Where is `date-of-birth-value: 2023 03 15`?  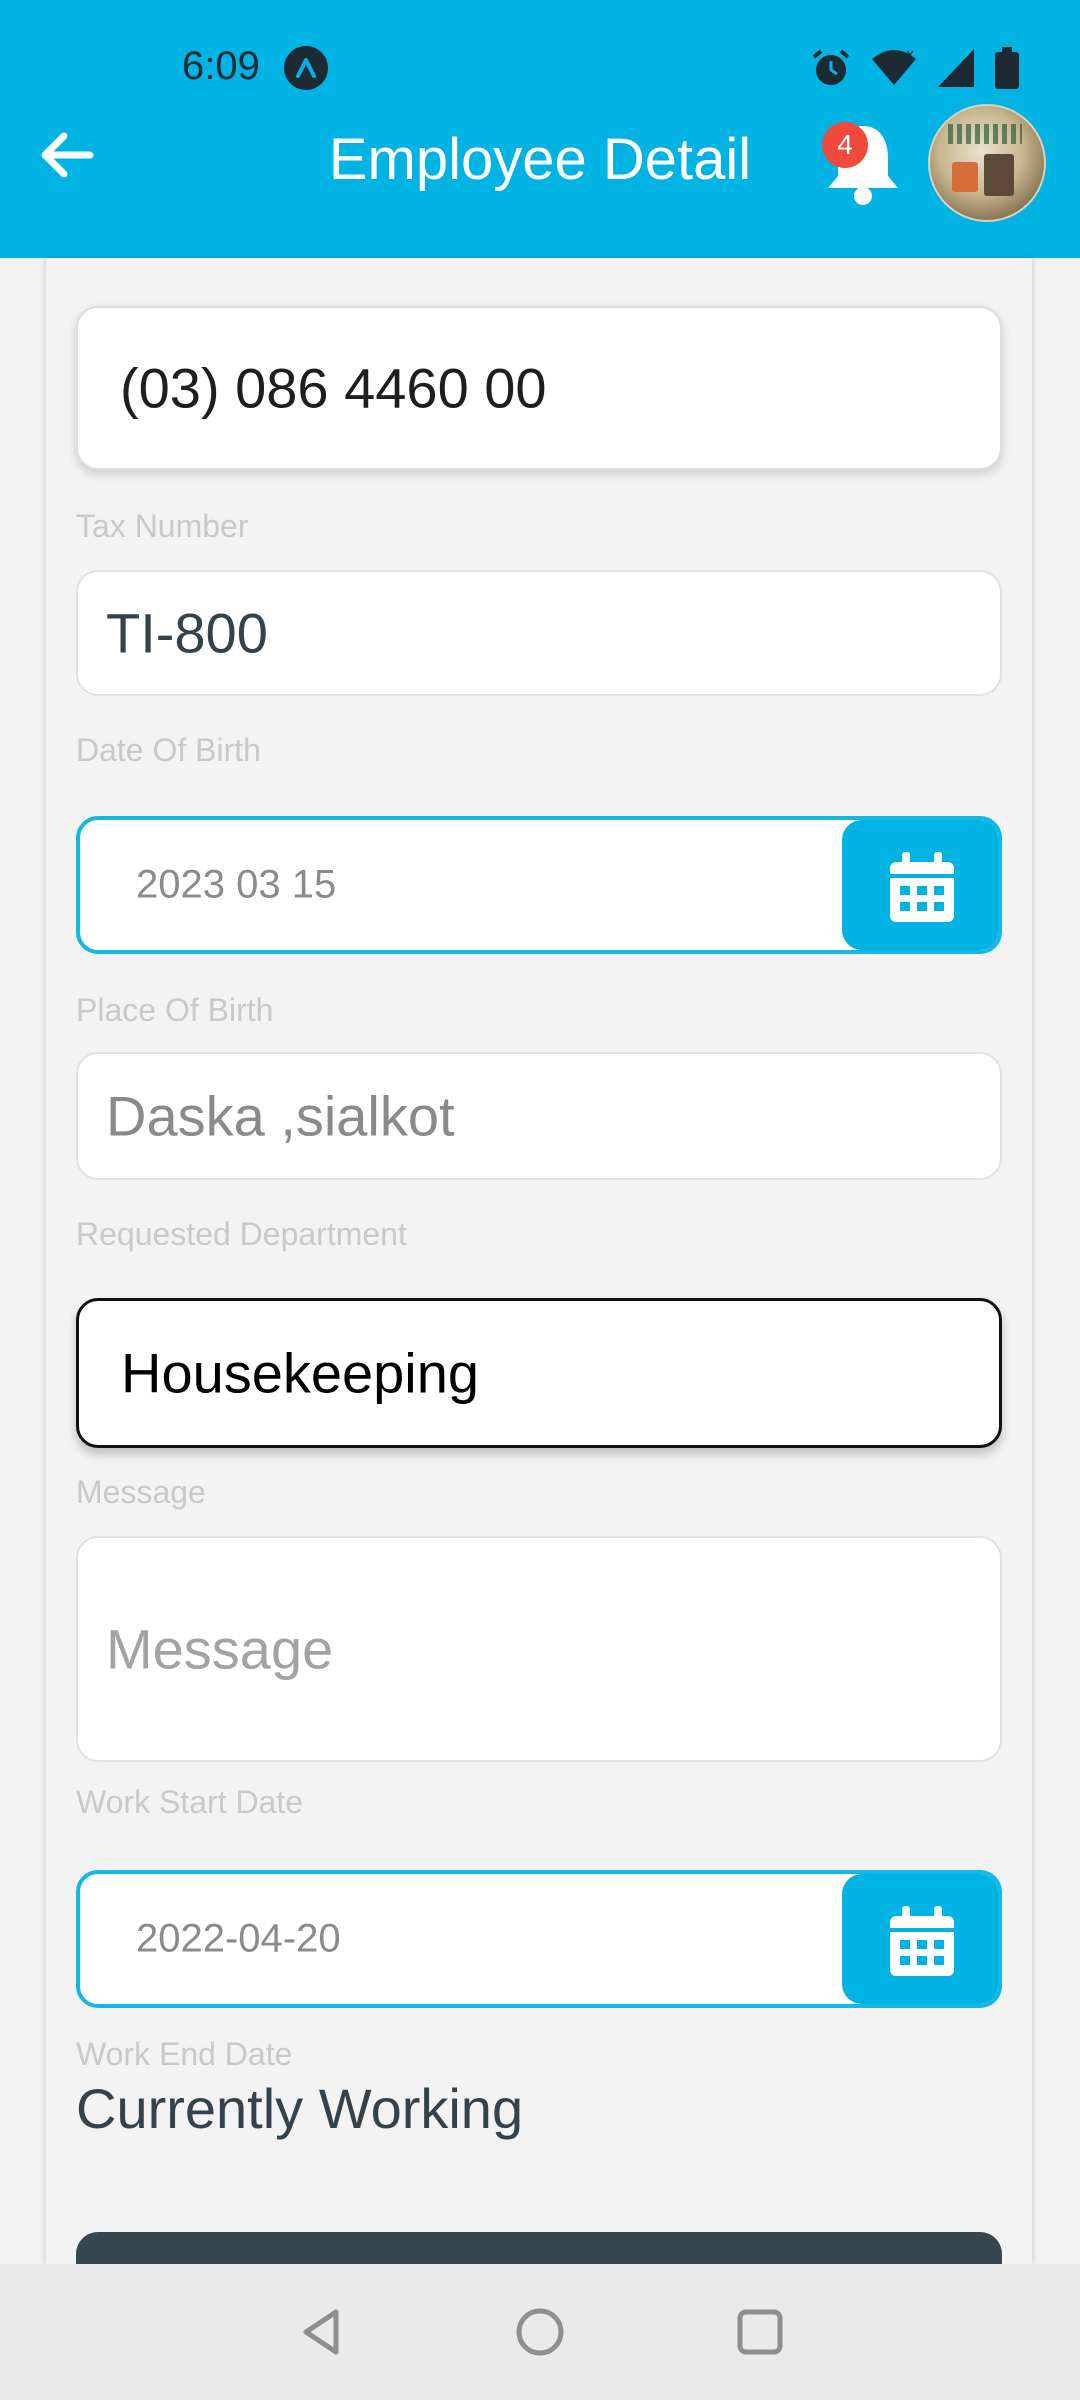 date-of-birth-value: 2023 03 15 is located at coordinates (236, 884).